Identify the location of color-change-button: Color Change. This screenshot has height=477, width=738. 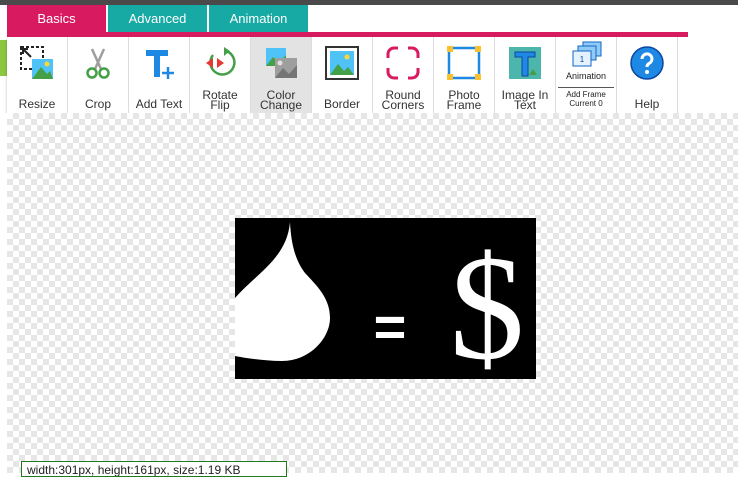
(281, 75).